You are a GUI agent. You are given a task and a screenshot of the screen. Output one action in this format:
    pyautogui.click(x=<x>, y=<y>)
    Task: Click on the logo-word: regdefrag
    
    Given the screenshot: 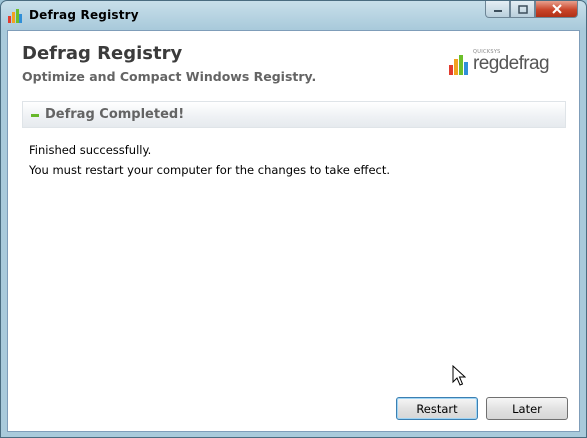 What is the action you would take?
    pyautogui.click(x=511, y=63)
    